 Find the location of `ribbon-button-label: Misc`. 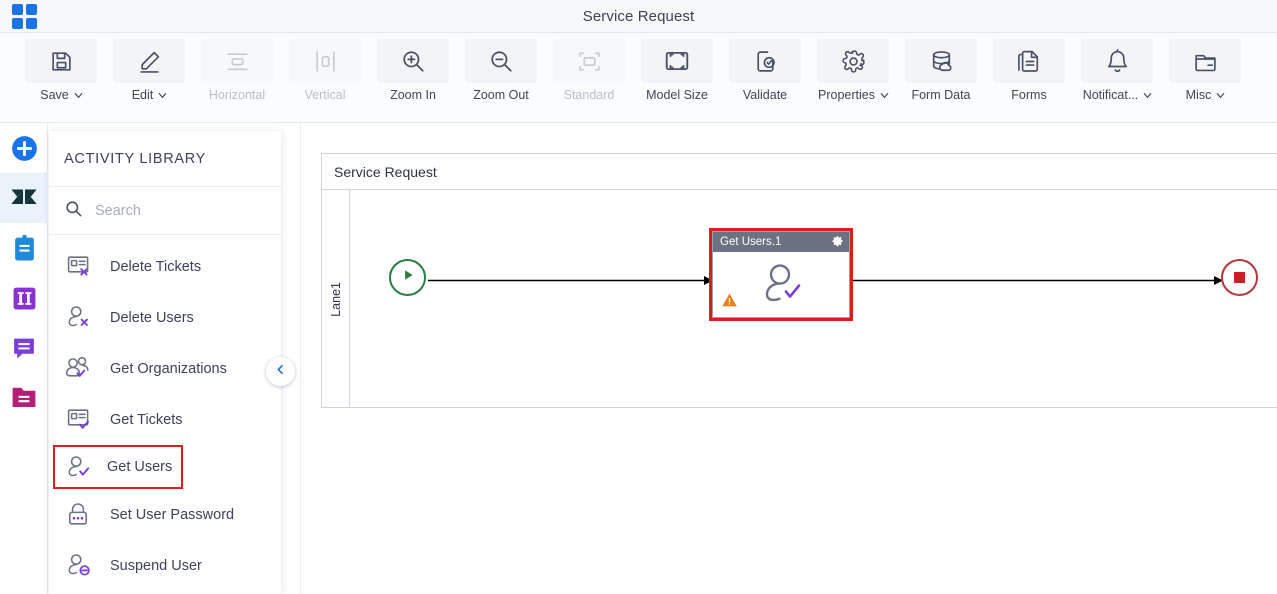

ribbon-button-label: Misc is located at coordinates (1198, 95).